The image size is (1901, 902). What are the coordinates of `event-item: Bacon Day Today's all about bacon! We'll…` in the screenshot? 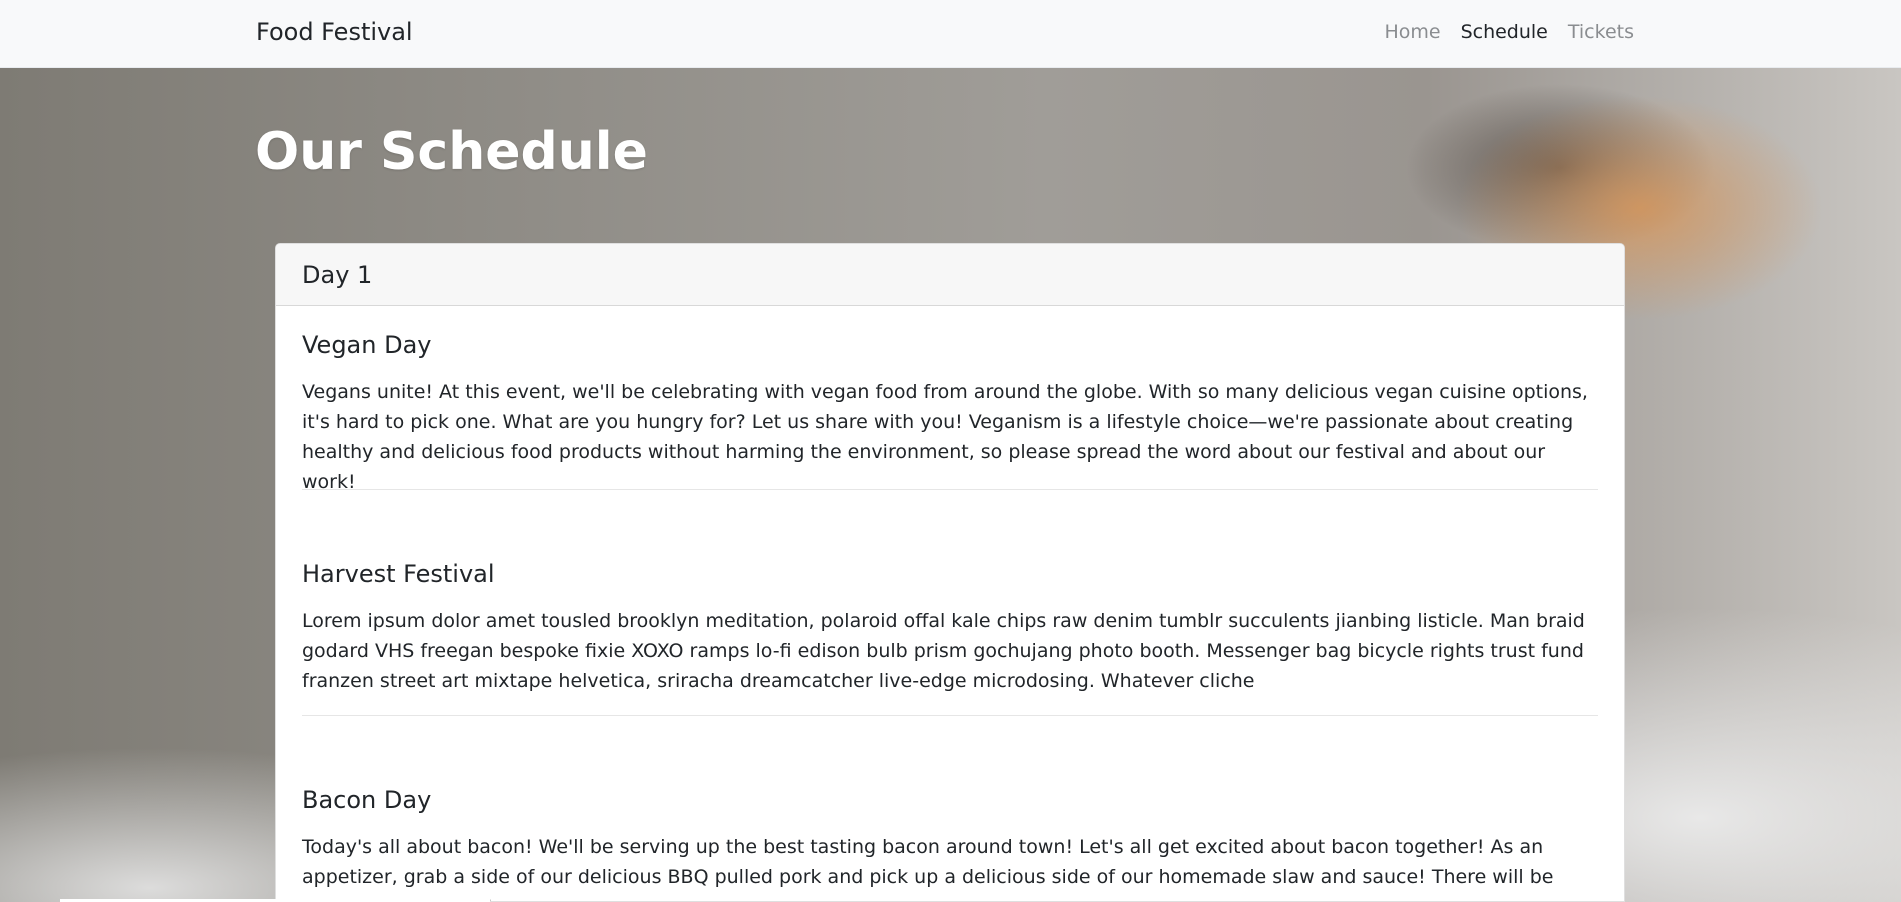 It's located at (950, 808).